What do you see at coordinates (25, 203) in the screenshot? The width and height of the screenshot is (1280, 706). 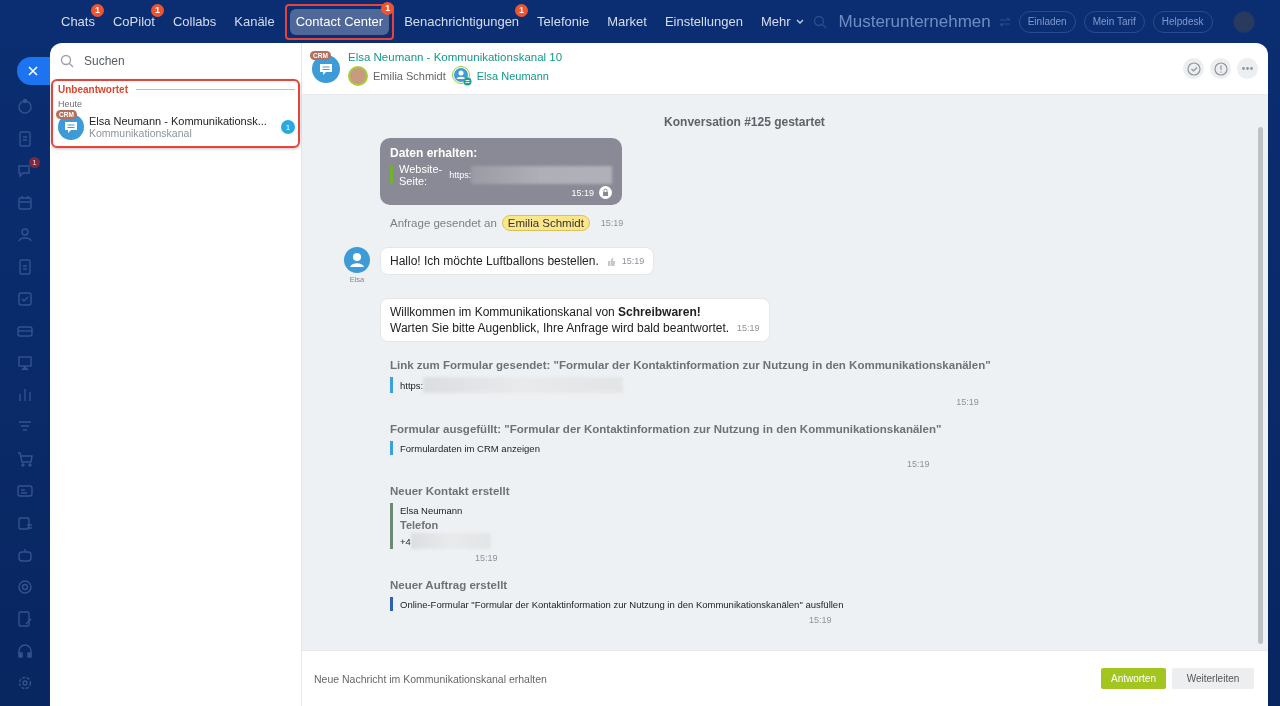 I see `calendar-icon` at bounding box center [25, 203].